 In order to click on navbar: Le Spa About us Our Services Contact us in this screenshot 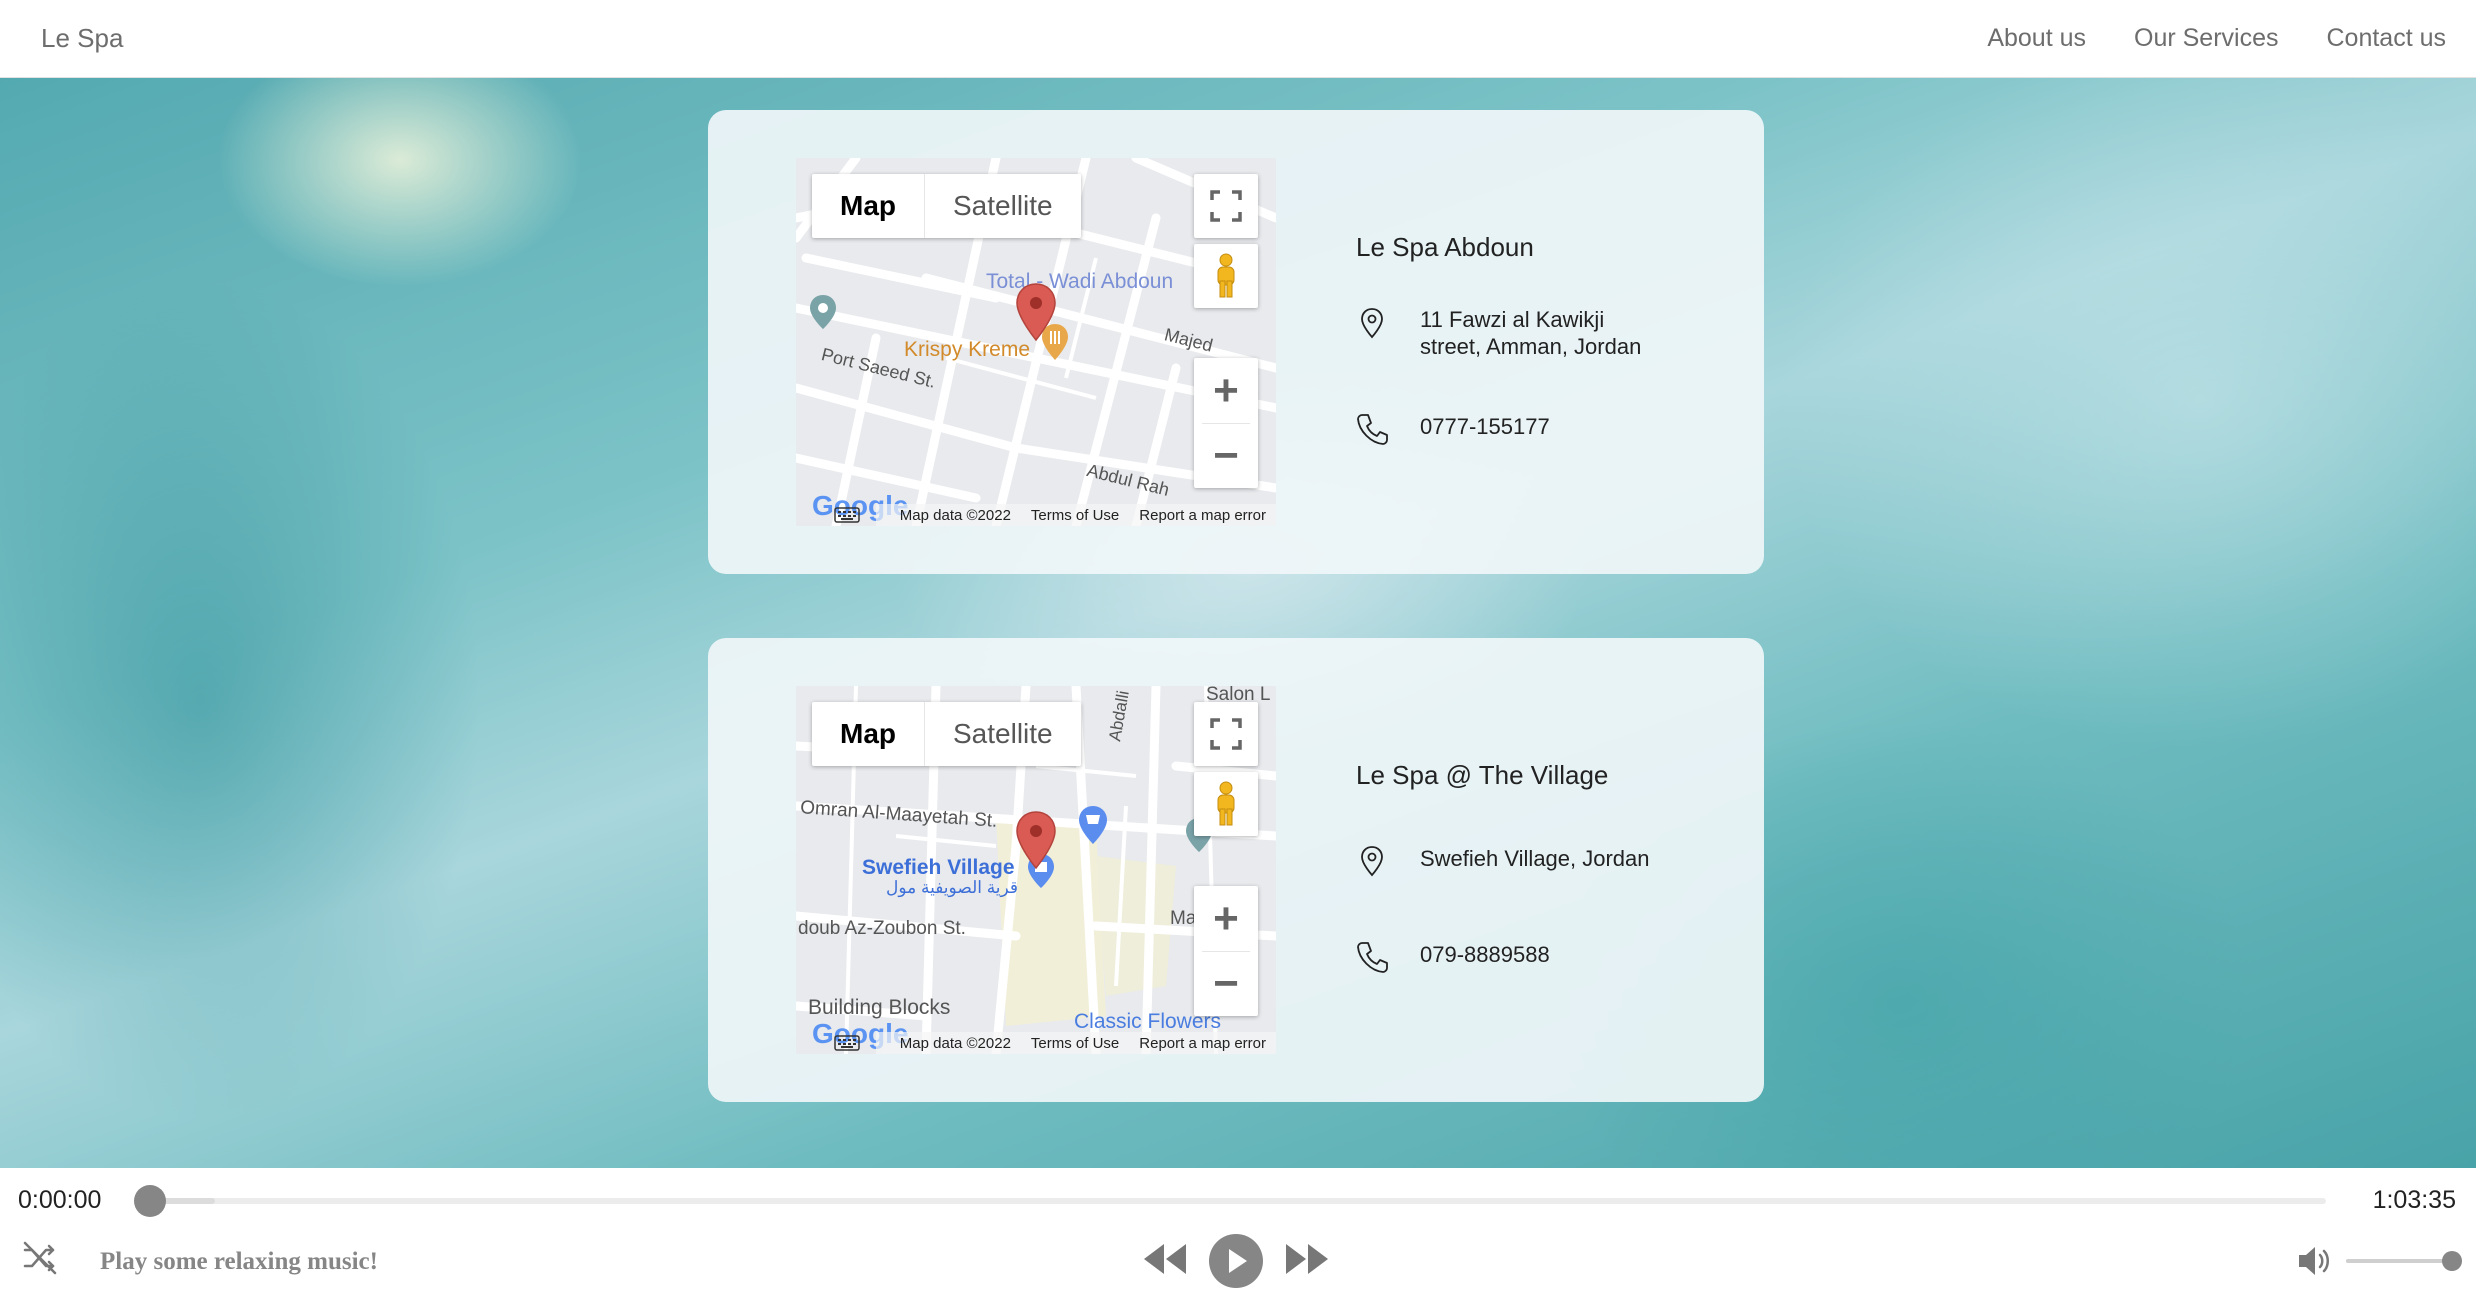, I will do `click(1238, 39)`.